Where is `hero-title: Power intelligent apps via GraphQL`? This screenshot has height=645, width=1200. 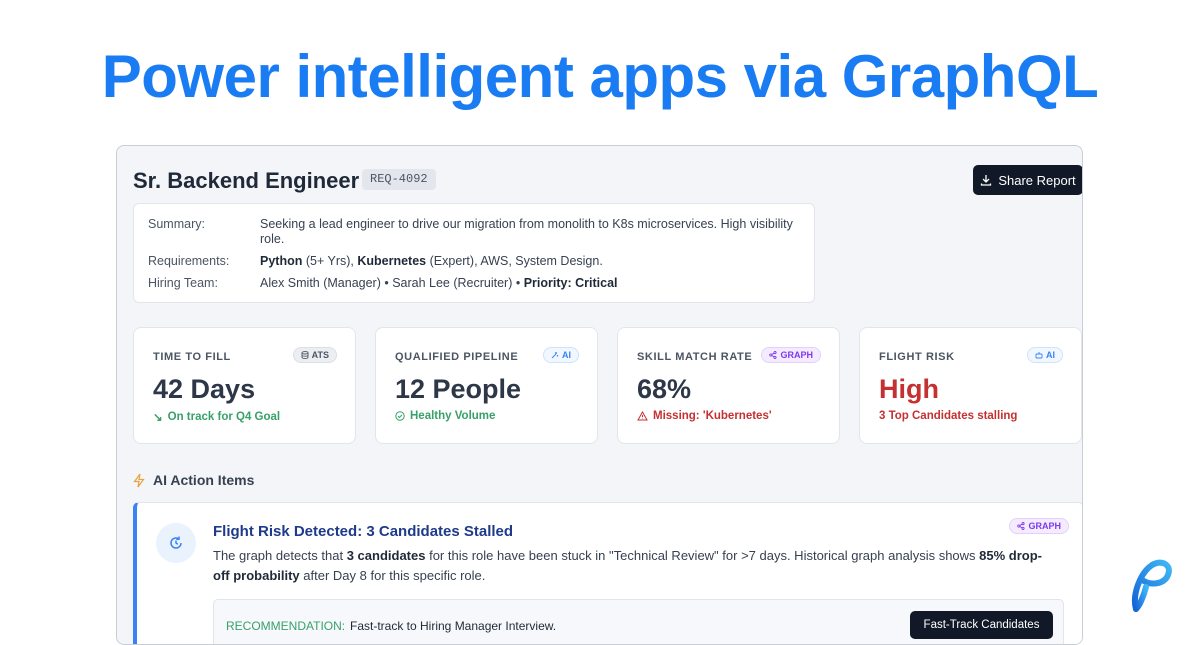 hero-title: Power intelligent apps via GraphQL is located at coordinates (600, 76).